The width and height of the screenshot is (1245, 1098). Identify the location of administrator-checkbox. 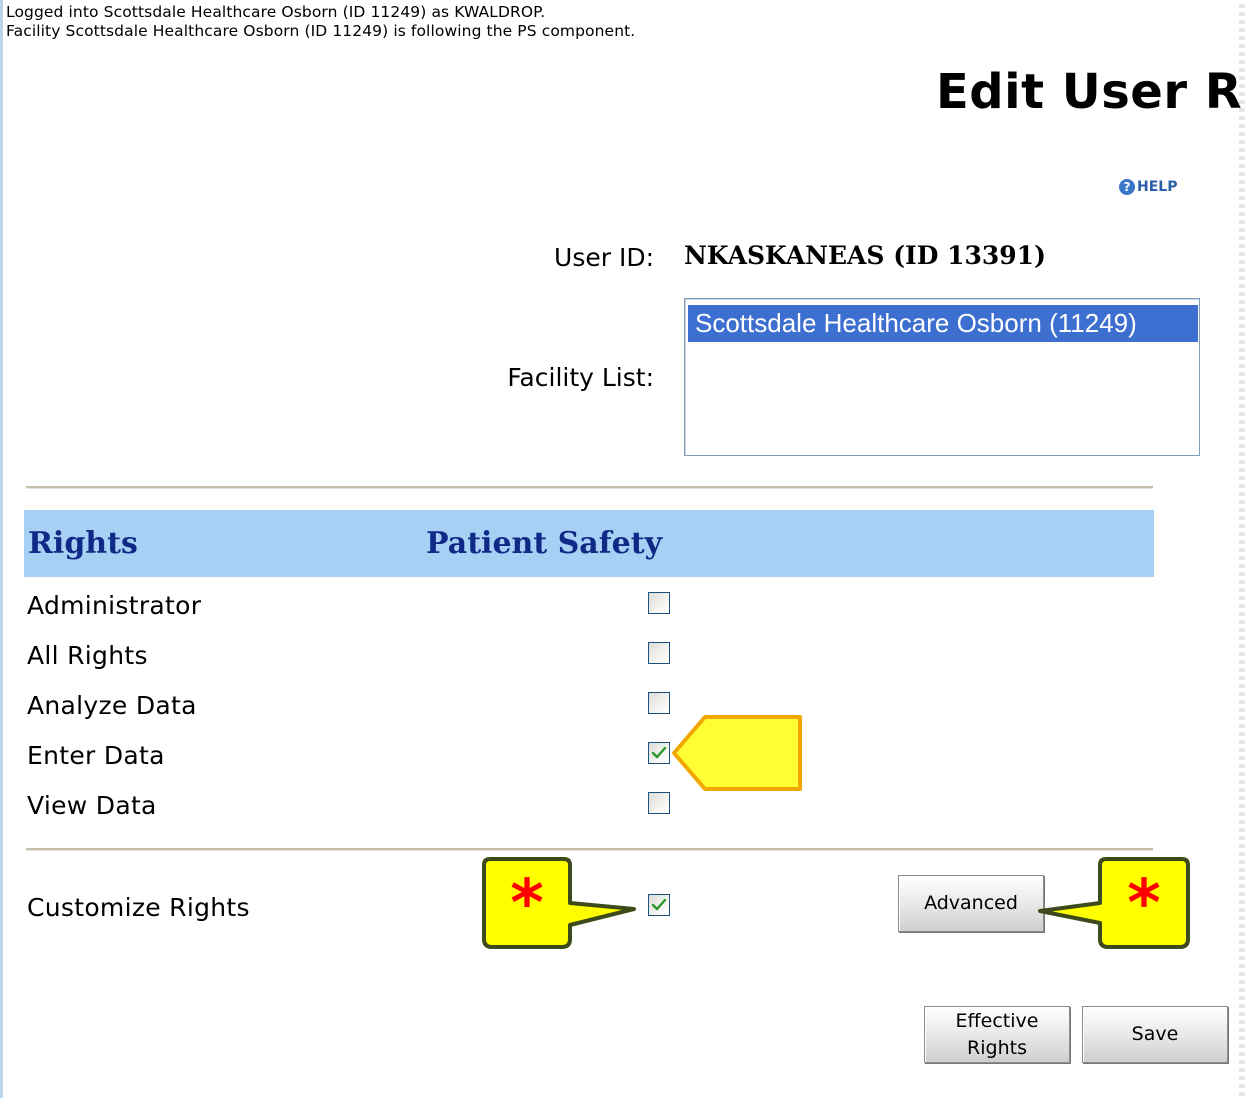
(659, 603).